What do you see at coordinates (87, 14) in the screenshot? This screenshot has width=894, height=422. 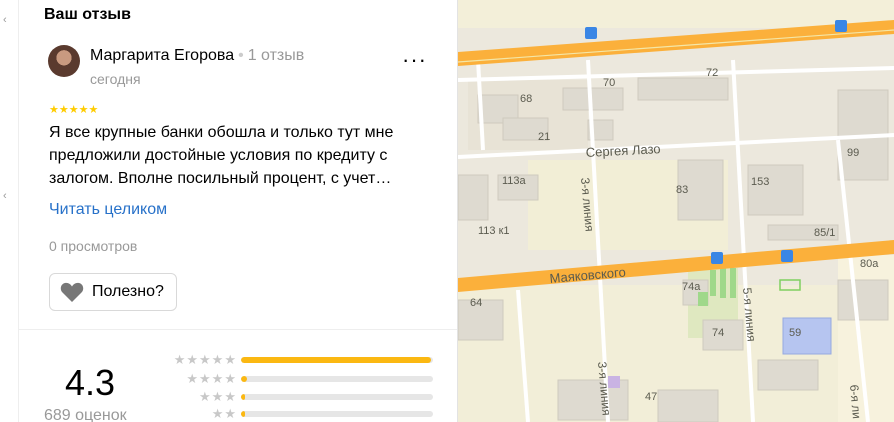 I see `section-title: Ваш отзыв` at bounding box center [87, 14].